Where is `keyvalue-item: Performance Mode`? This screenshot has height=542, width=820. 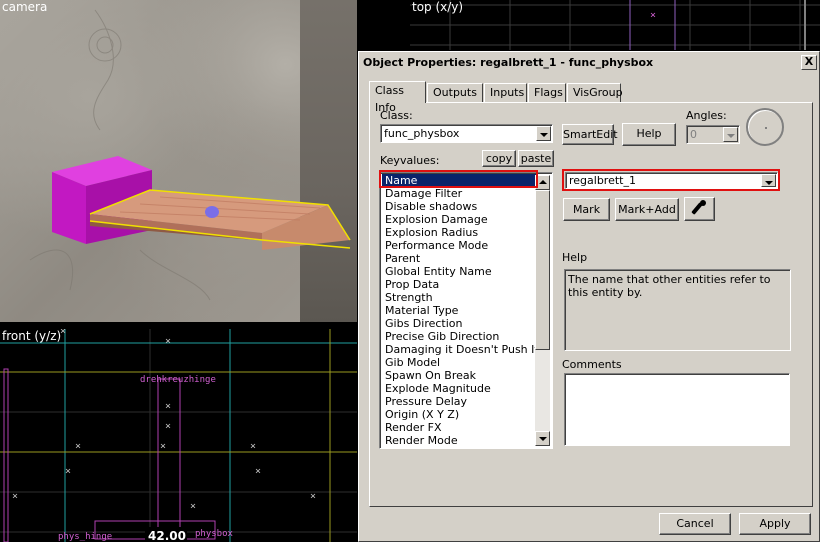
keyvalue-item: Performance Mode is located at coordinates (459, 245).